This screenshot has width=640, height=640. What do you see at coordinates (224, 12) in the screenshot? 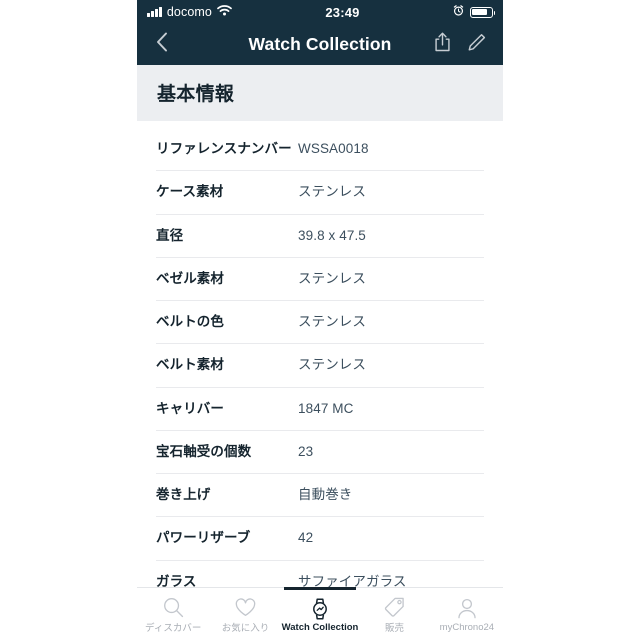
I see `wifi-icon` at bounding box center [224, 12].